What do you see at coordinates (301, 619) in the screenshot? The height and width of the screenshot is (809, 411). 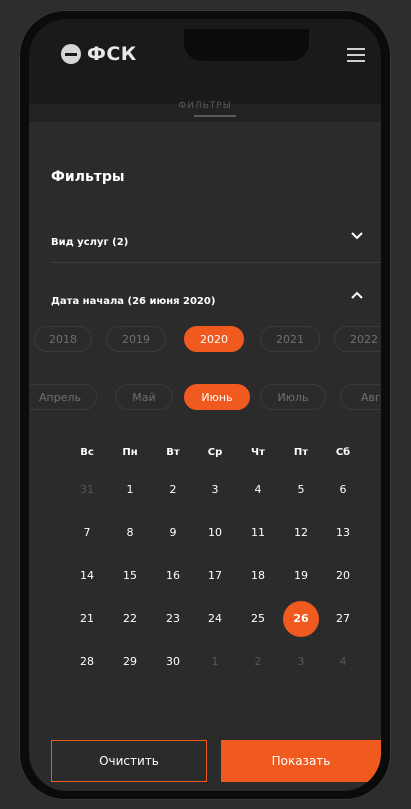 I see `calendar-day-selected: 26` at bounding box center [301, 619].